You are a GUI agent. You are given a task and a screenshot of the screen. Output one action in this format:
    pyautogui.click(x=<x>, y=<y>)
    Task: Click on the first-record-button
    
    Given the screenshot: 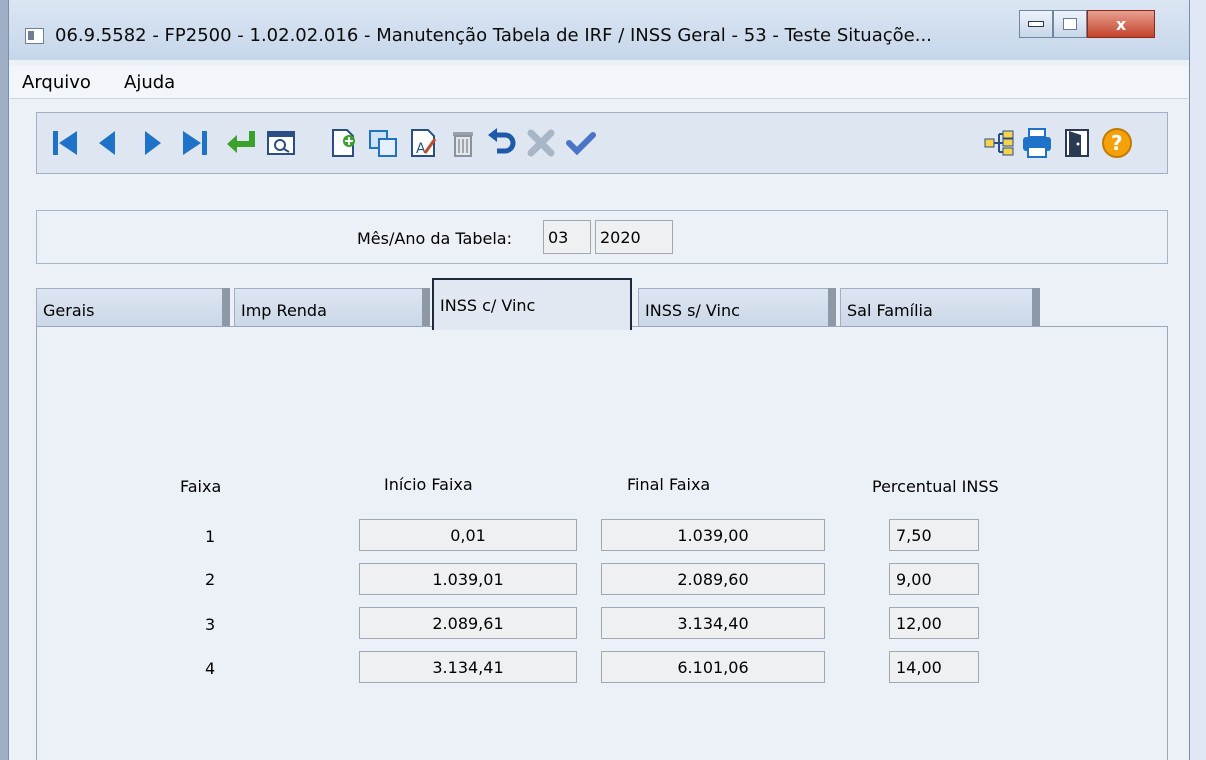 What is the action you would take?
    pyautogui.click(x=65, y=143)
    